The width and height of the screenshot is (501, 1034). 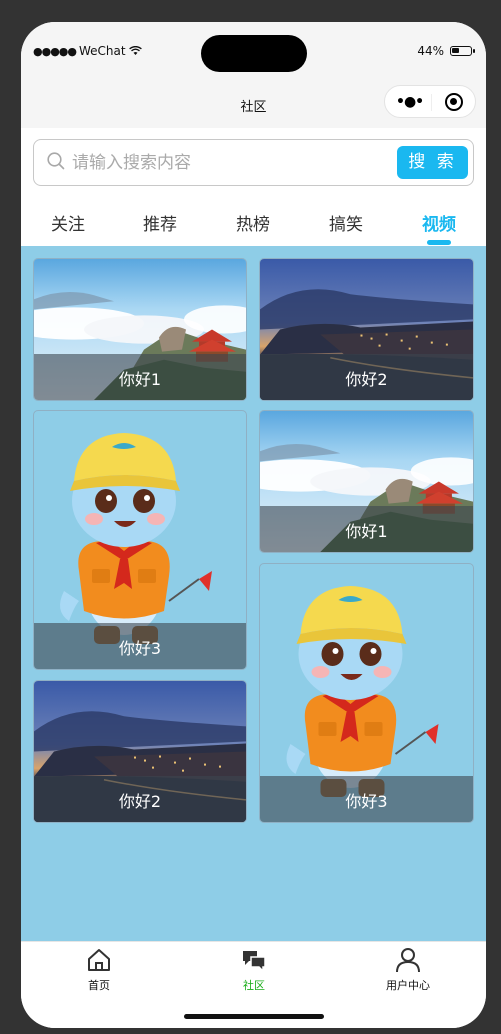 What do you see at coordinates (446, 51) in the screenshot?
I see `battery-status: 44%` at bounding box center [446, 51].